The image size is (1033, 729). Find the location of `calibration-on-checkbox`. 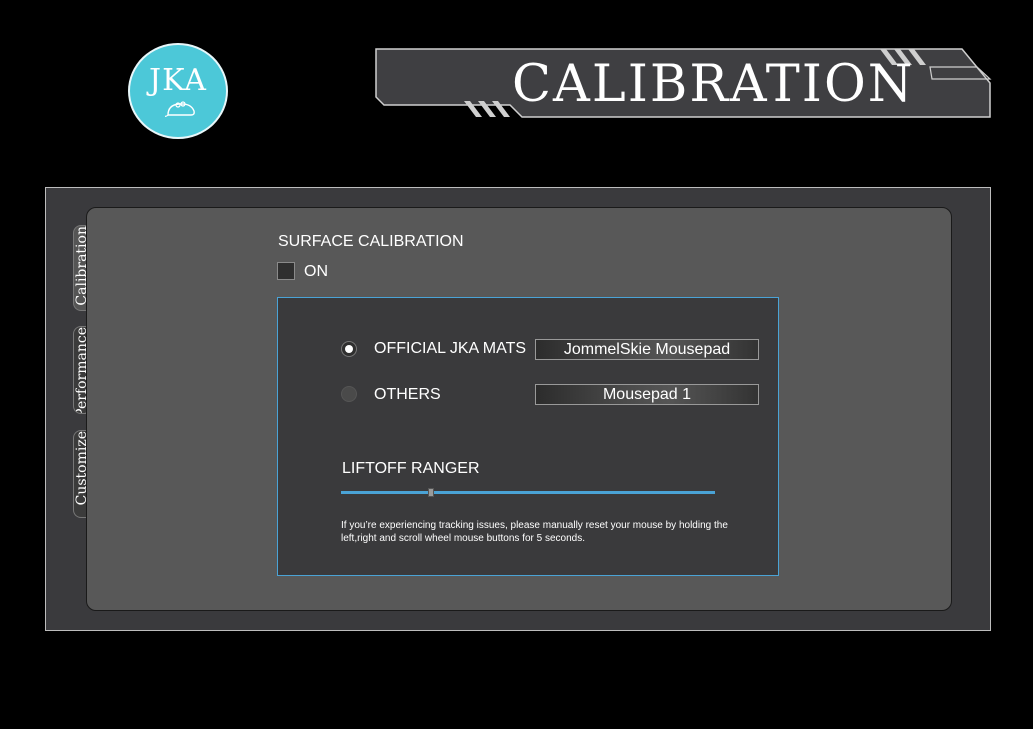

calibration-on-checkbox is located at coordinates (286, 271).